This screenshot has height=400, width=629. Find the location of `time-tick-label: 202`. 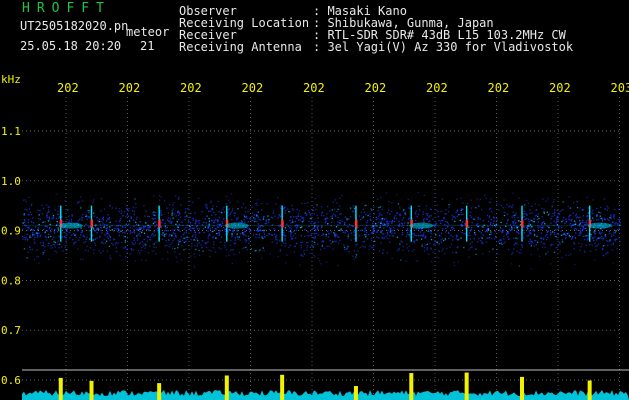

time-tick-label: 202 is located at coordinates (253, 88).